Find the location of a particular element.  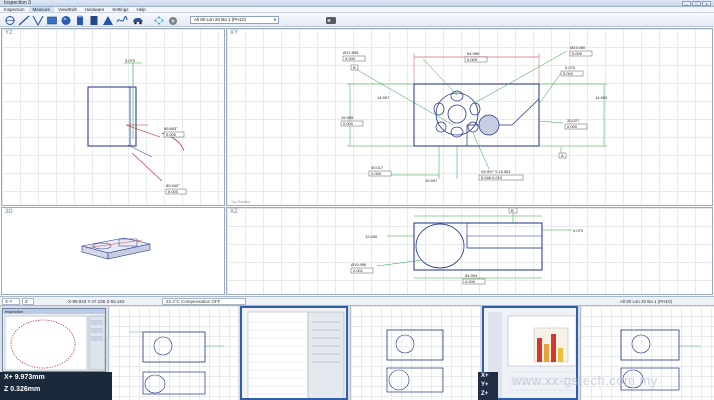

axis-panel: X+ Y+ Z+ is located at coordinates (488, 386).